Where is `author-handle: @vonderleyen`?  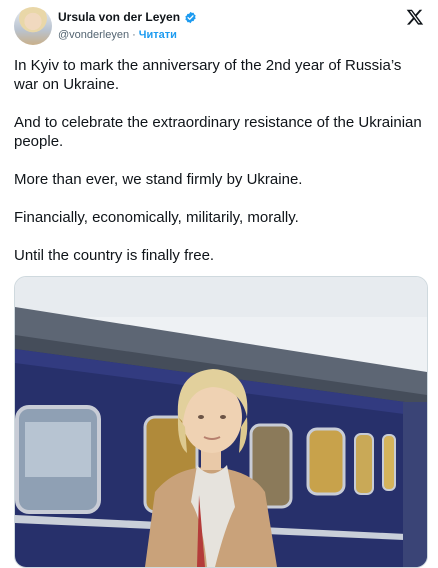
author-handle: @vonderleyen is located at coordinates (93, 35).